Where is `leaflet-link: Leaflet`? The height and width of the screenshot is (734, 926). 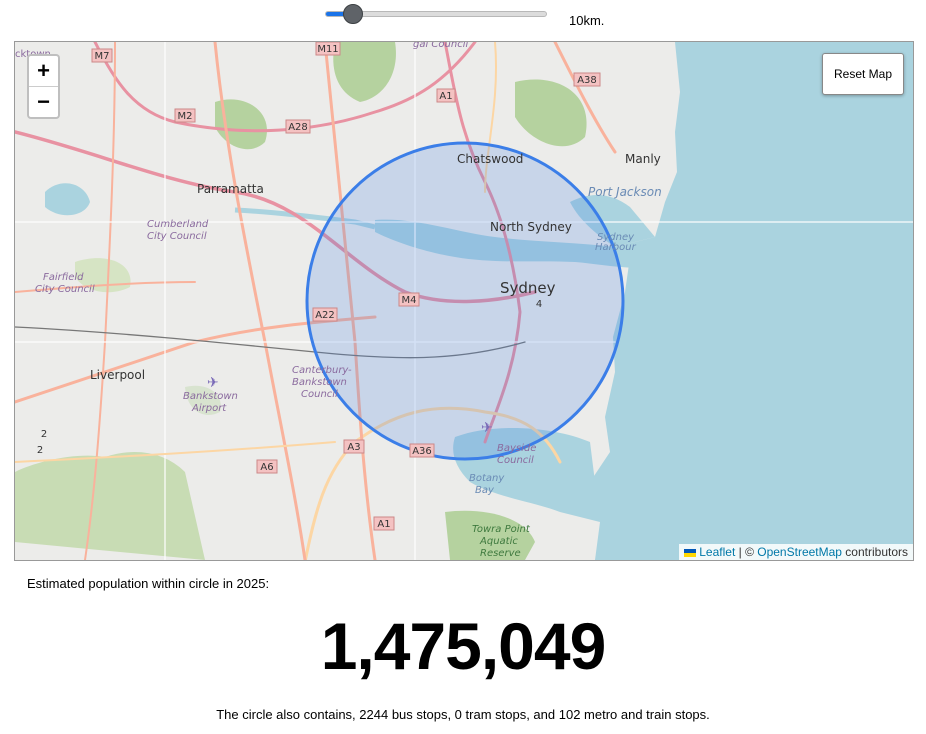
leaflet-link: Leaflet is located at coordinates (717, 552).